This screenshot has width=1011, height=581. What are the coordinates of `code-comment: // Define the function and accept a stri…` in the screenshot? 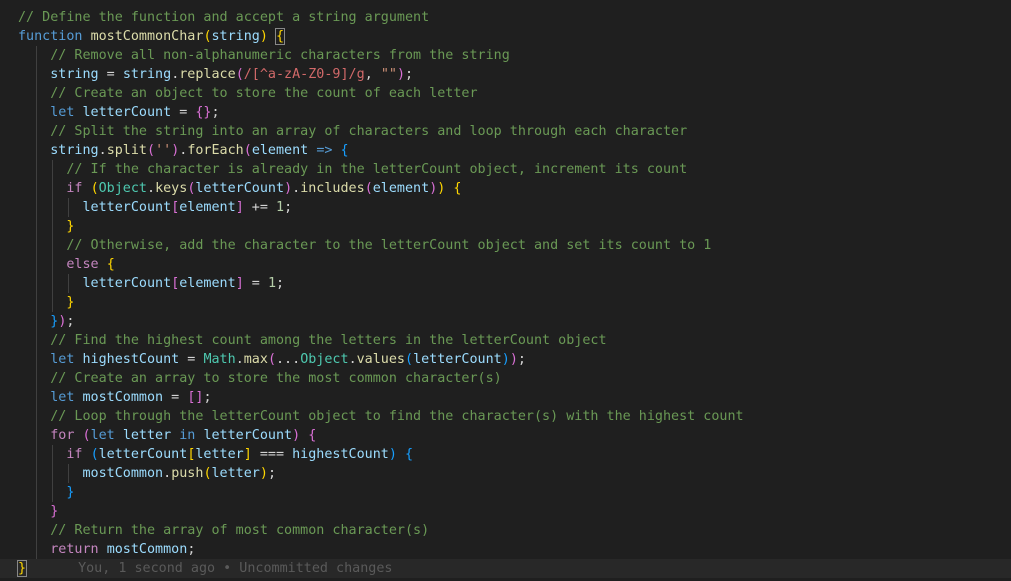 It's located at (224, 17).